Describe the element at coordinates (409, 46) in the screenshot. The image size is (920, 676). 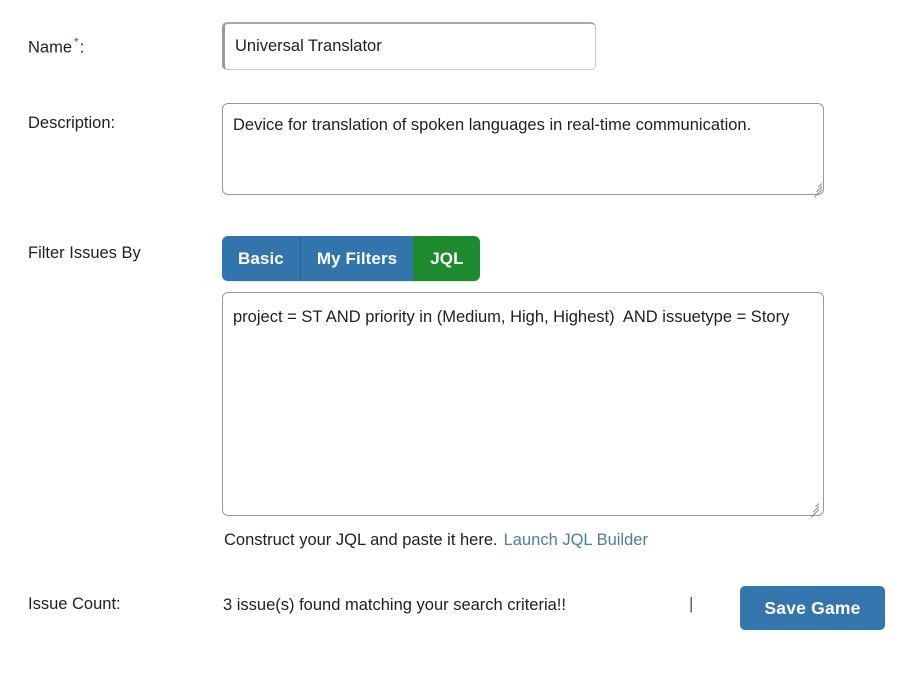
I see `name-input` at that location.